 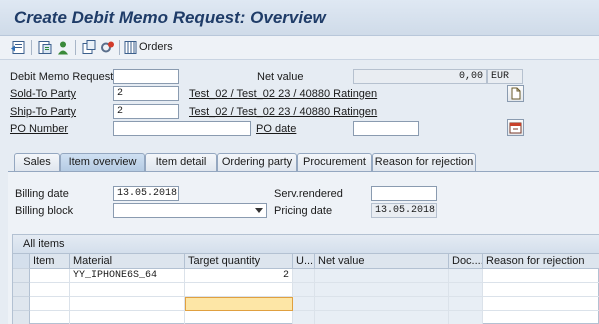 I want to click on column-header-target-quantity: Target quantity, so click(x=239, y=261).